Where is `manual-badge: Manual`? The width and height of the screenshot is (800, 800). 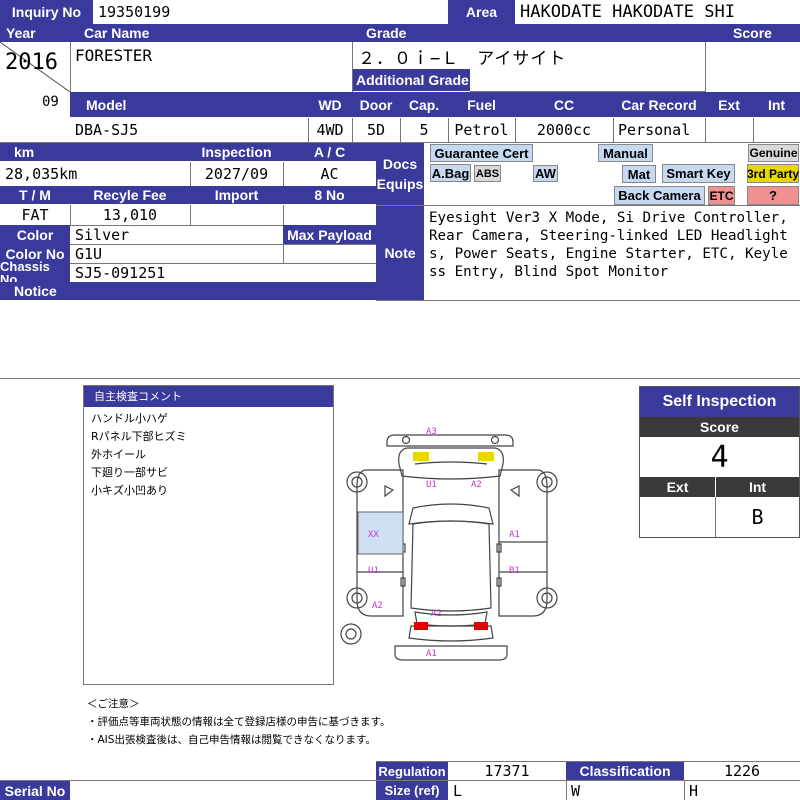
manual-badge: Manual is located at coordinates (625, 153).